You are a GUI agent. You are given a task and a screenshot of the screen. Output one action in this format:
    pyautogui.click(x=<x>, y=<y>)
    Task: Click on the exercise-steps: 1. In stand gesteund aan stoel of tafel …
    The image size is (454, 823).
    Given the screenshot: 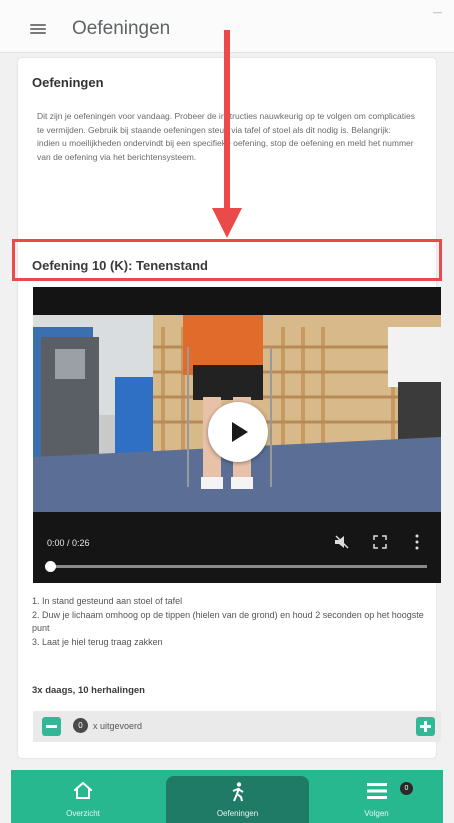 What is the action you would take?
    pyautogui.click(x=229, y=622)
    